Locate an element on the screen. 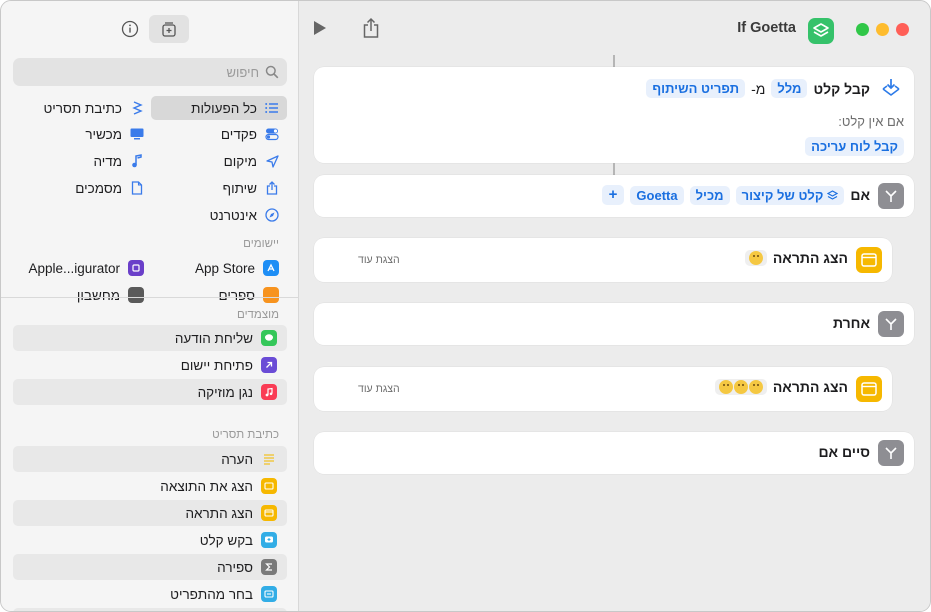  alert-1-message-token is located at coordinates (755, 258).